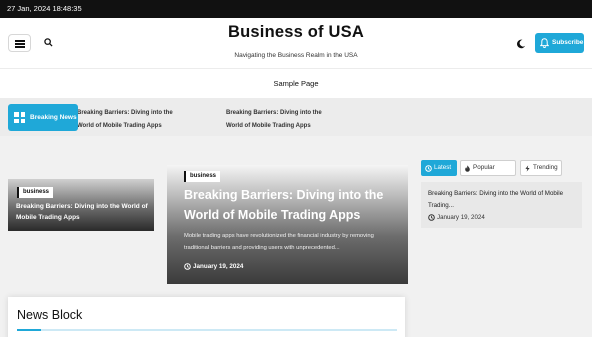  Describe the element at coordinates (296, 55) in the screenshot. I see `site-tagline: Navigating the Business Realm in the USA` at that location.